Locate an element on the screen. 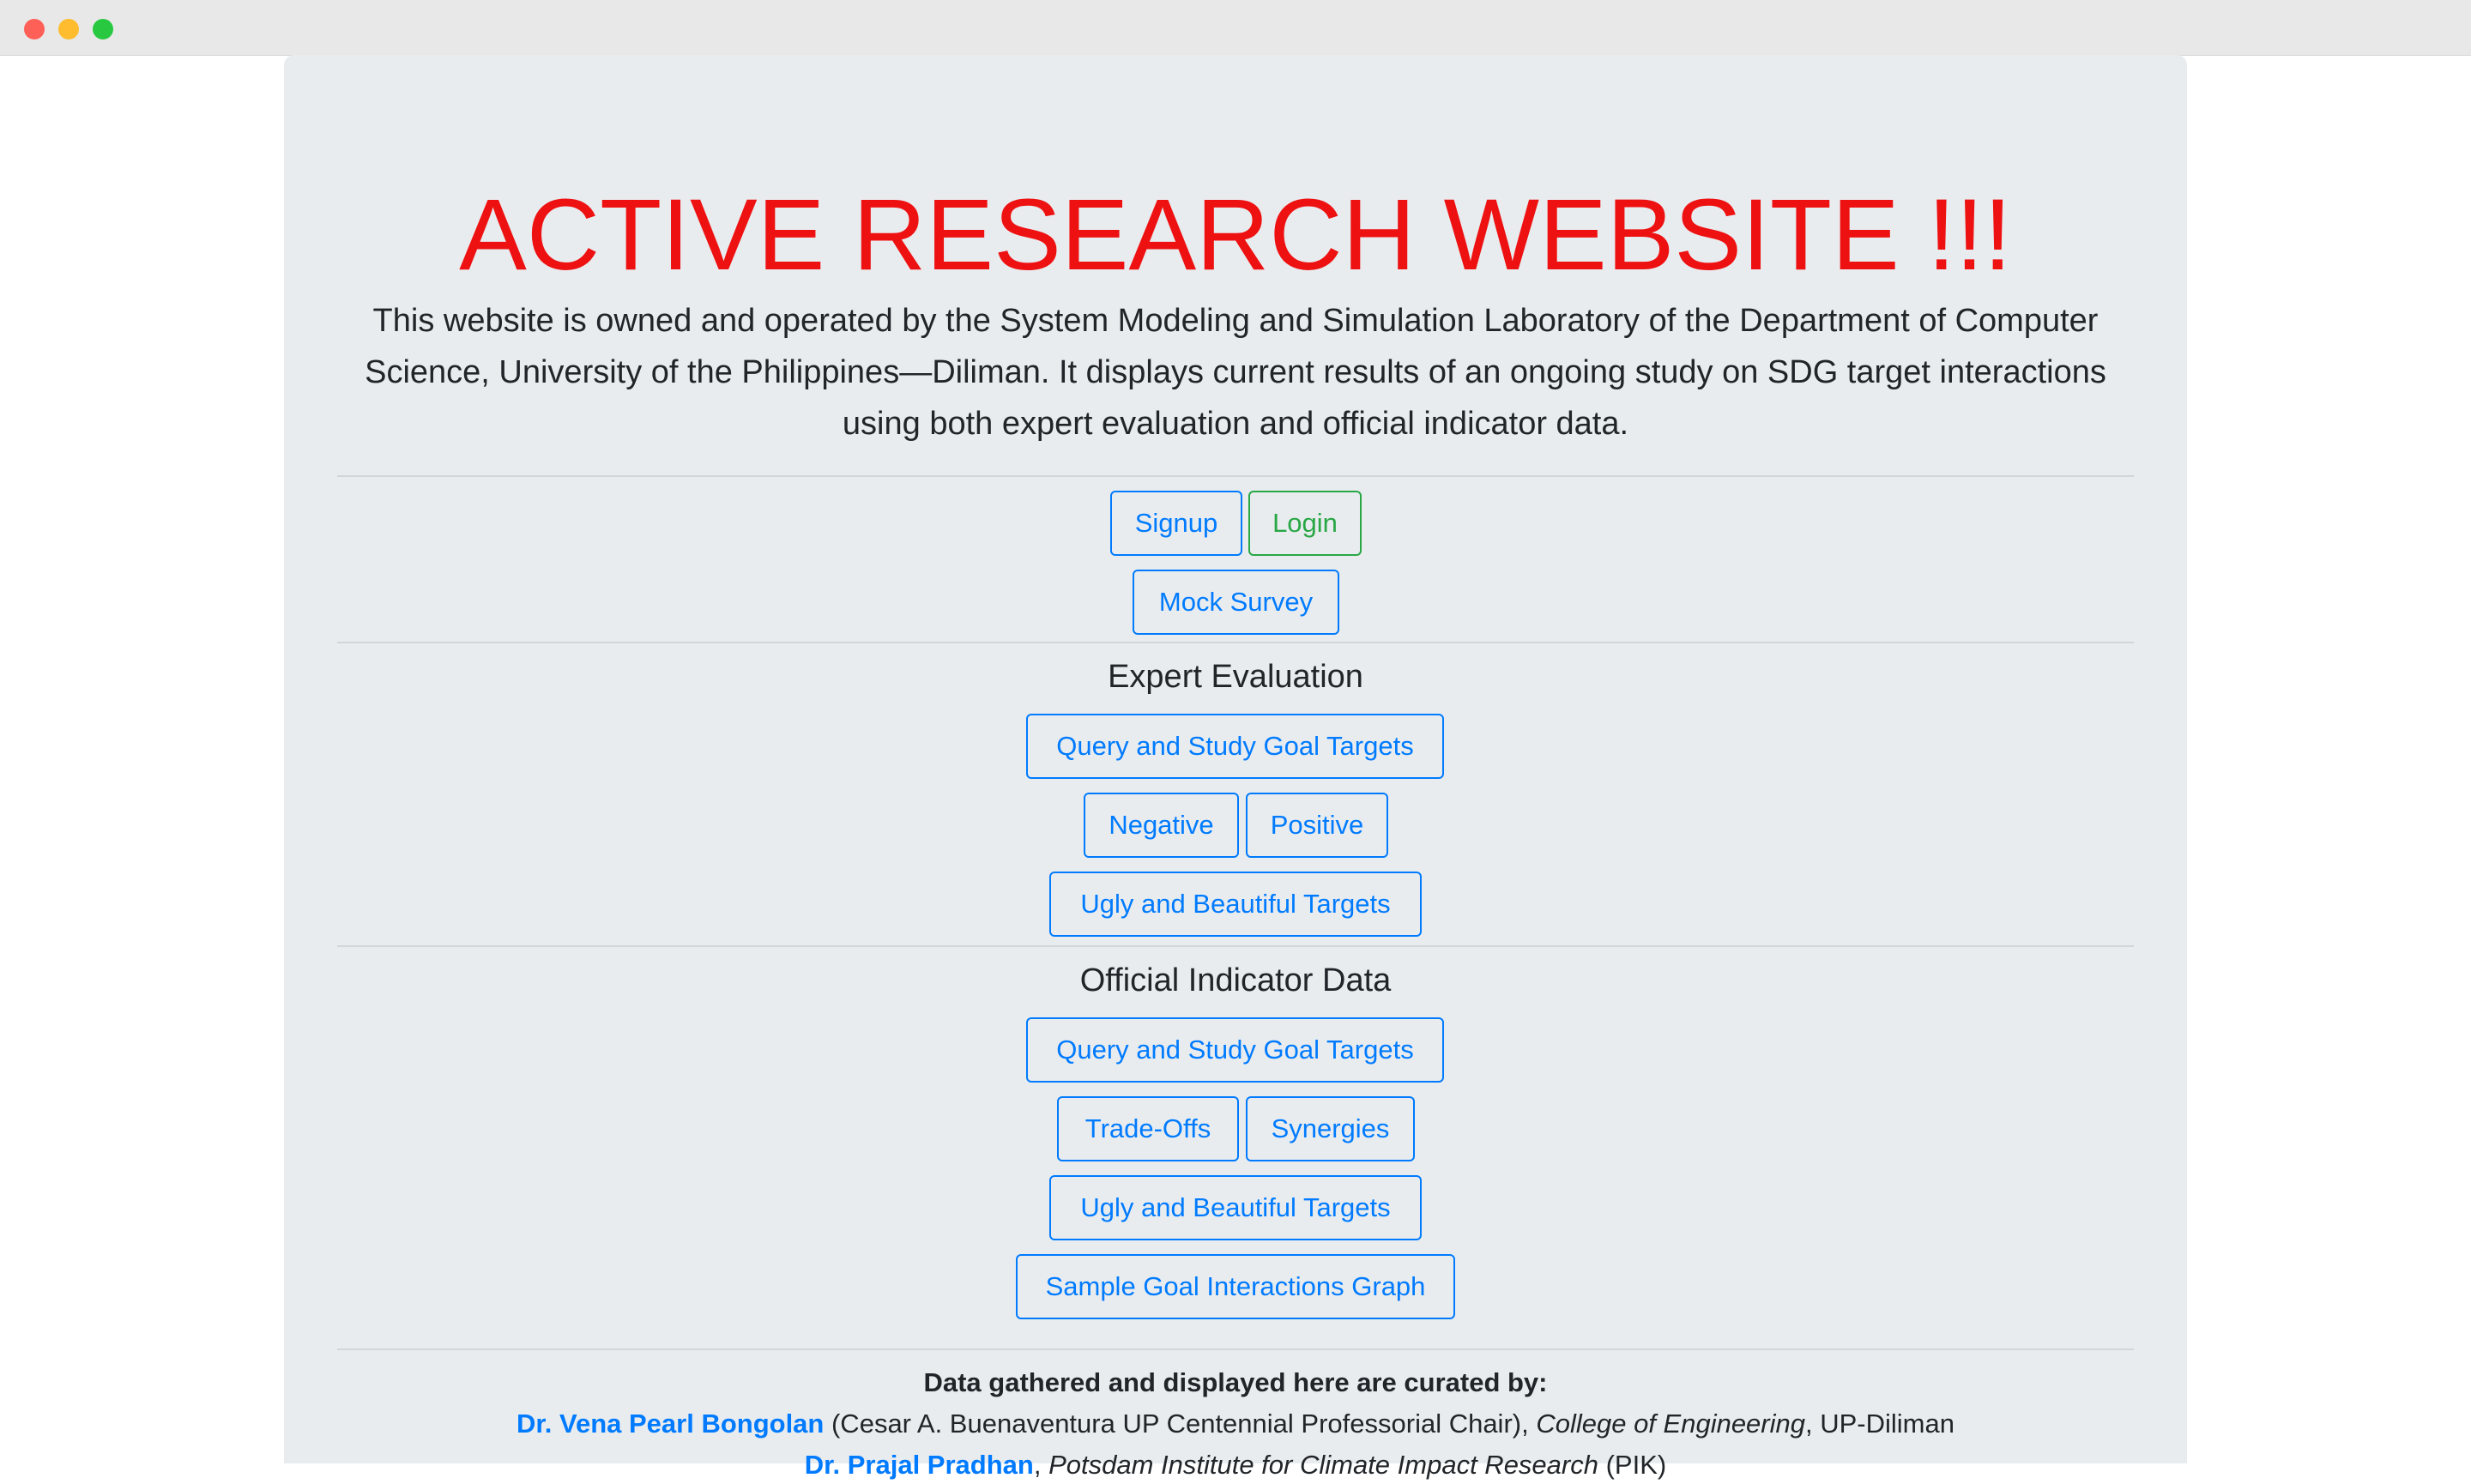 Image resolution: width=2471 pixels, height=1484 pixels. official-query-targets-button: Query and Study Goal Targets is located at coordinates (1235, 1050).